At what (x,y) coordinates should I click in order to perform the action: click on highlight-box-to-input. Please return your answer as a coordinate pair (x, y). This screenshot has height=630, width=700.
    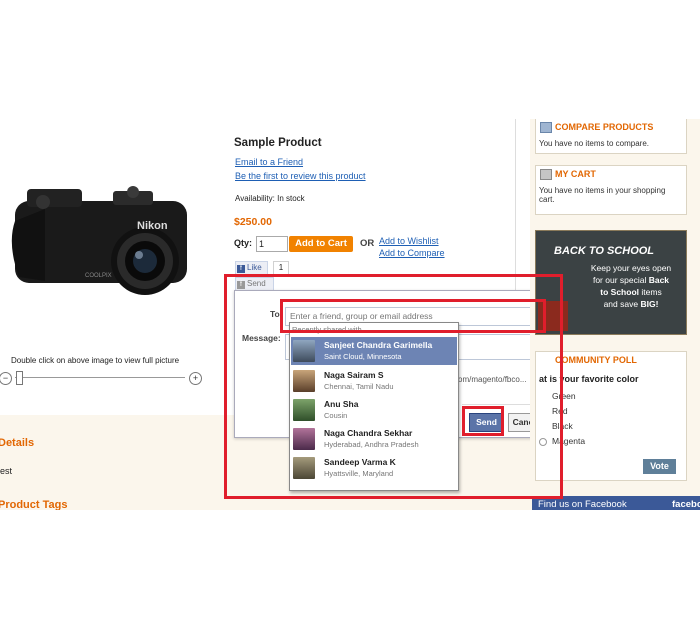
    Looking at the image, I should click on (413, 316).